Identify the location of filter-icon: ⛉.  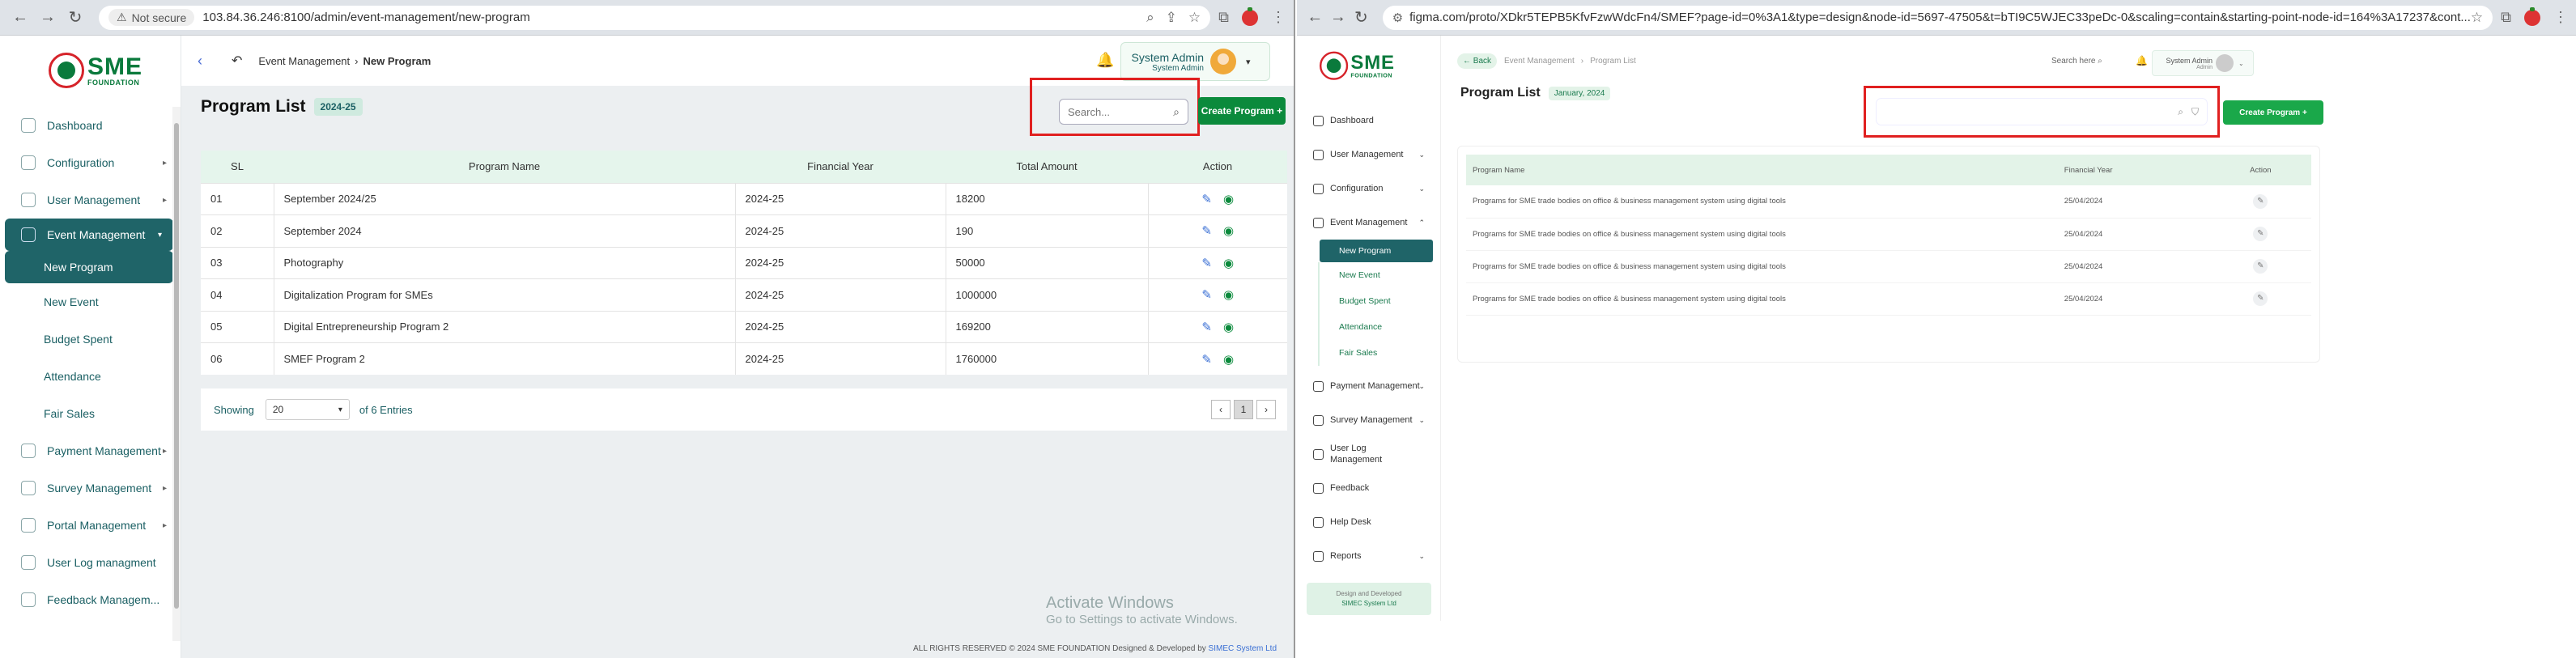
(2195, 112).